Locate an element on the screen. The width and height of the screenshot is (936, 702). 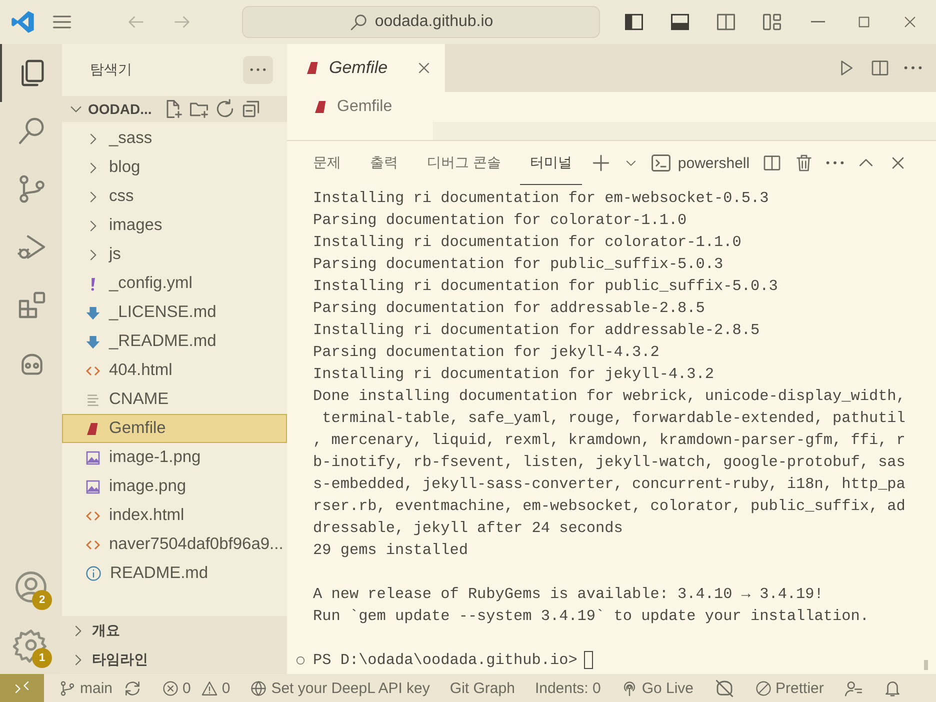
status-bar-item: Go Live is located at coordinates (657, 688).